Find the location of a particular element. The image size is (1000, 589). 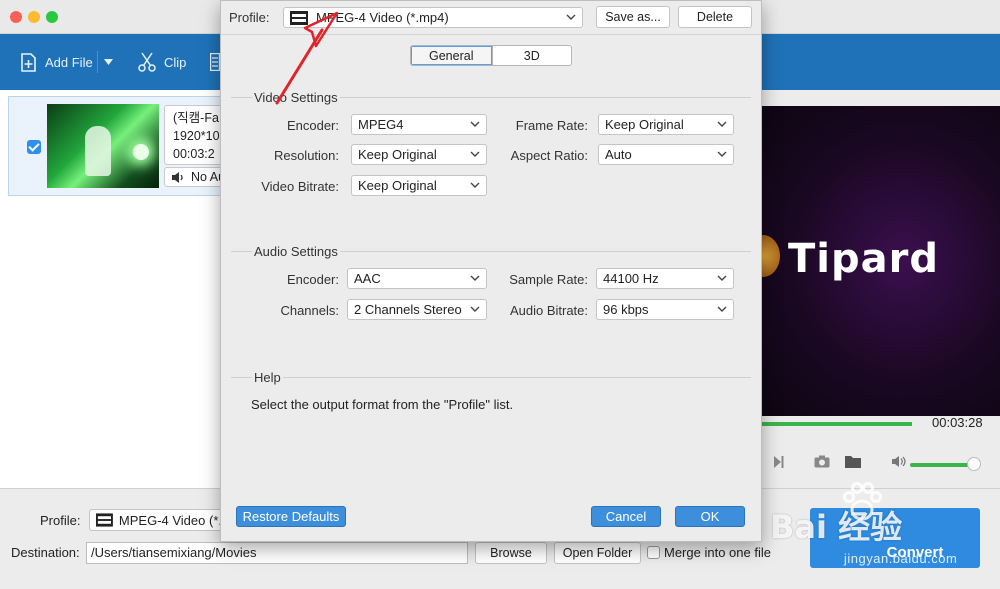

delete-button: Delete is located at coordinates (715, 17).